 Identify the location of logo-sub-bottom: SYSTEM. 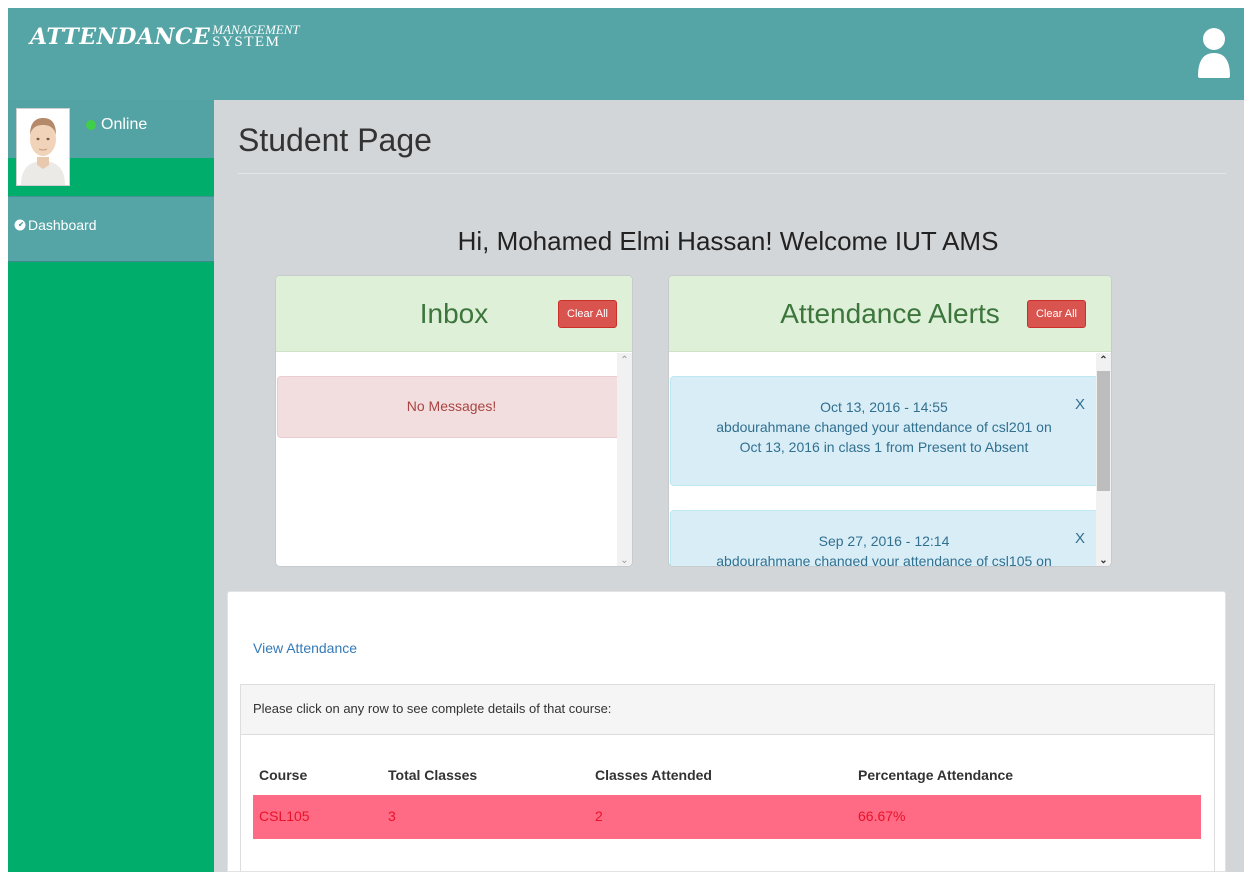
(246, 42).